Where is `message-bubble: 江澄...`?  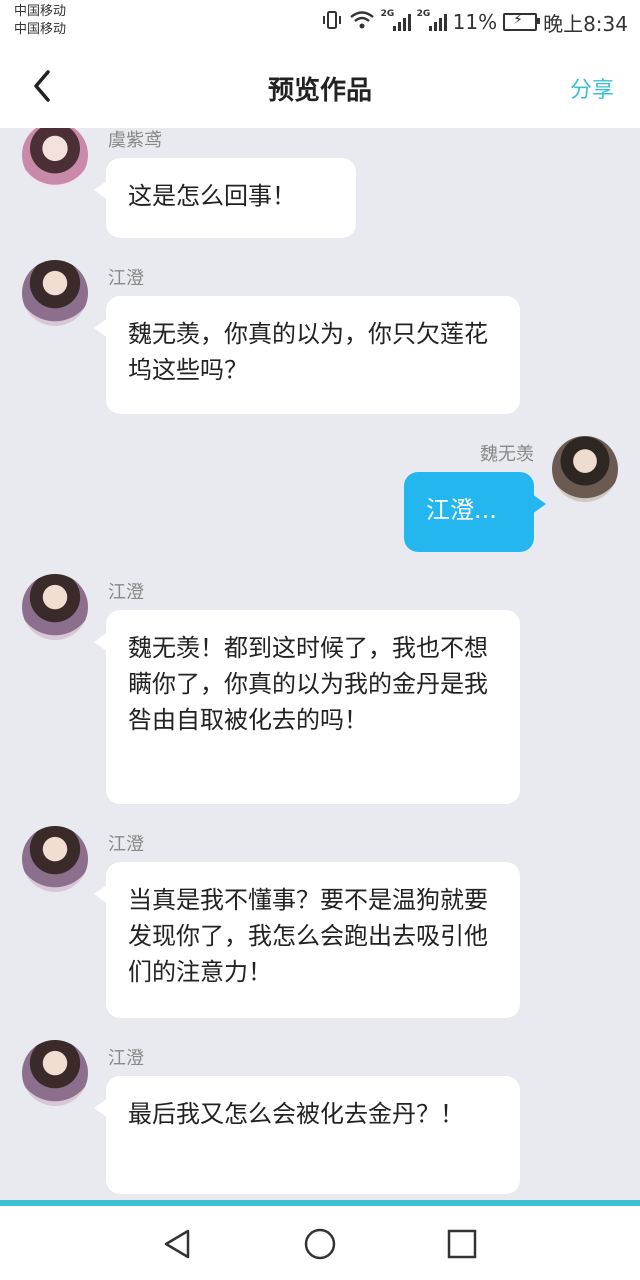 message-bubble: 江澄... is located at coordinates (475, 512).